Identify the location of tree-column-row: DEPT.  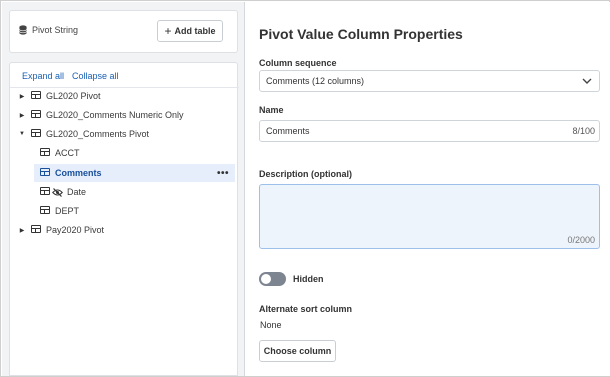
(134, 211).